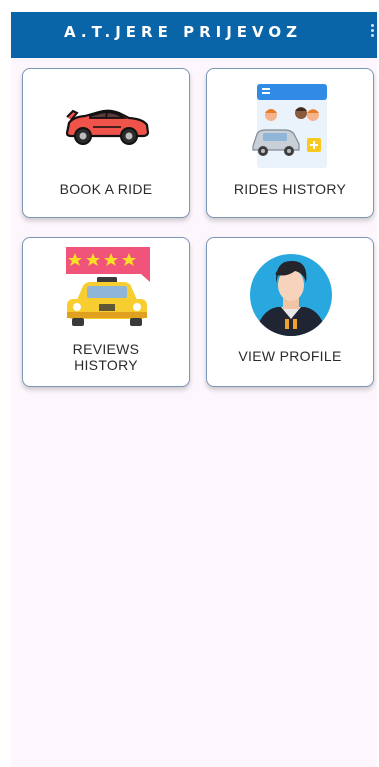 This screenshot has width=379, height=767. Describe the element at coordinates (107, 127) in the screenshot. I see `red-sports-car-icon` at that location.